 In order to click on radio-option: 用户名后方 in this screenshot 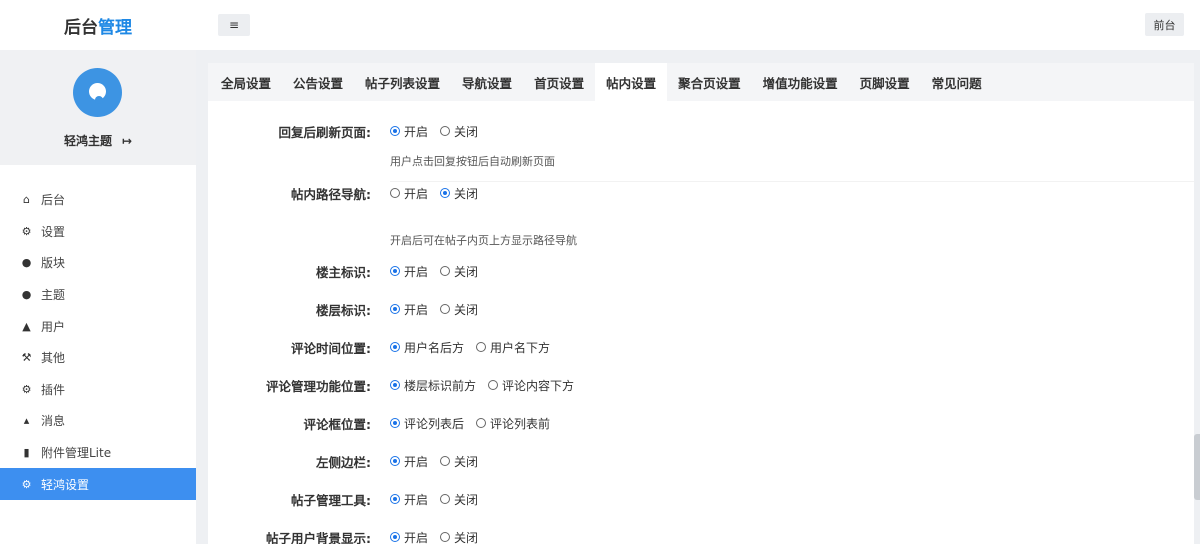, I will do `click(427, 347)`.